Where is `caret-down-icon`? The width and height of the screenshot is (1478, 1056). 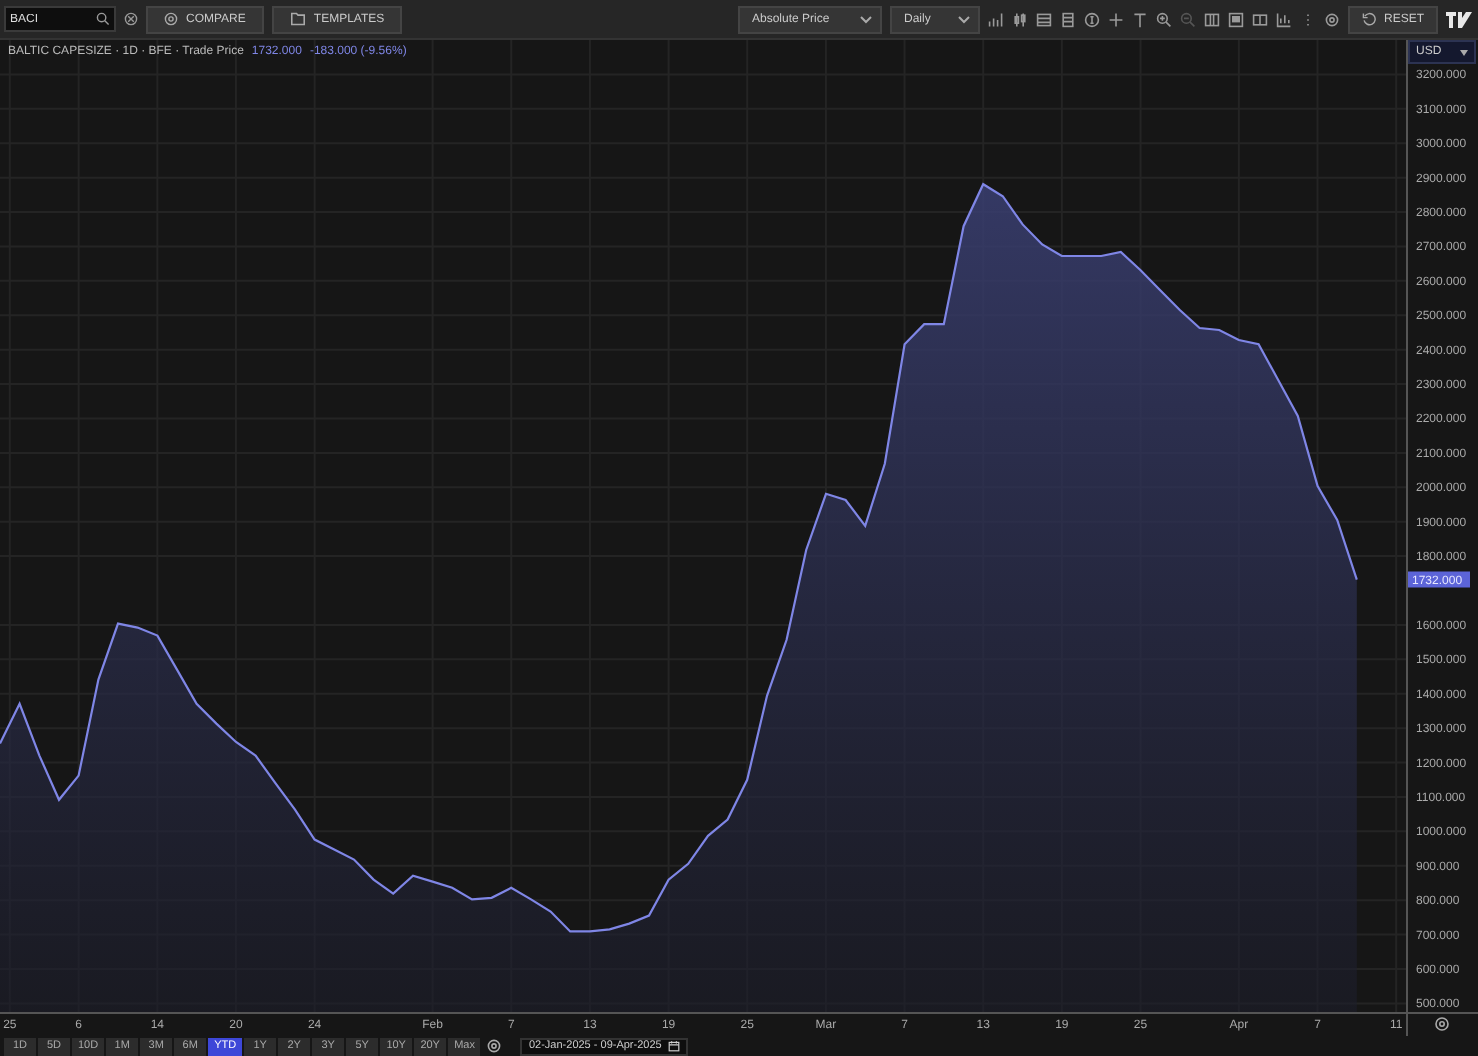 caret-down-icon is located at coordinates (1464, 52).